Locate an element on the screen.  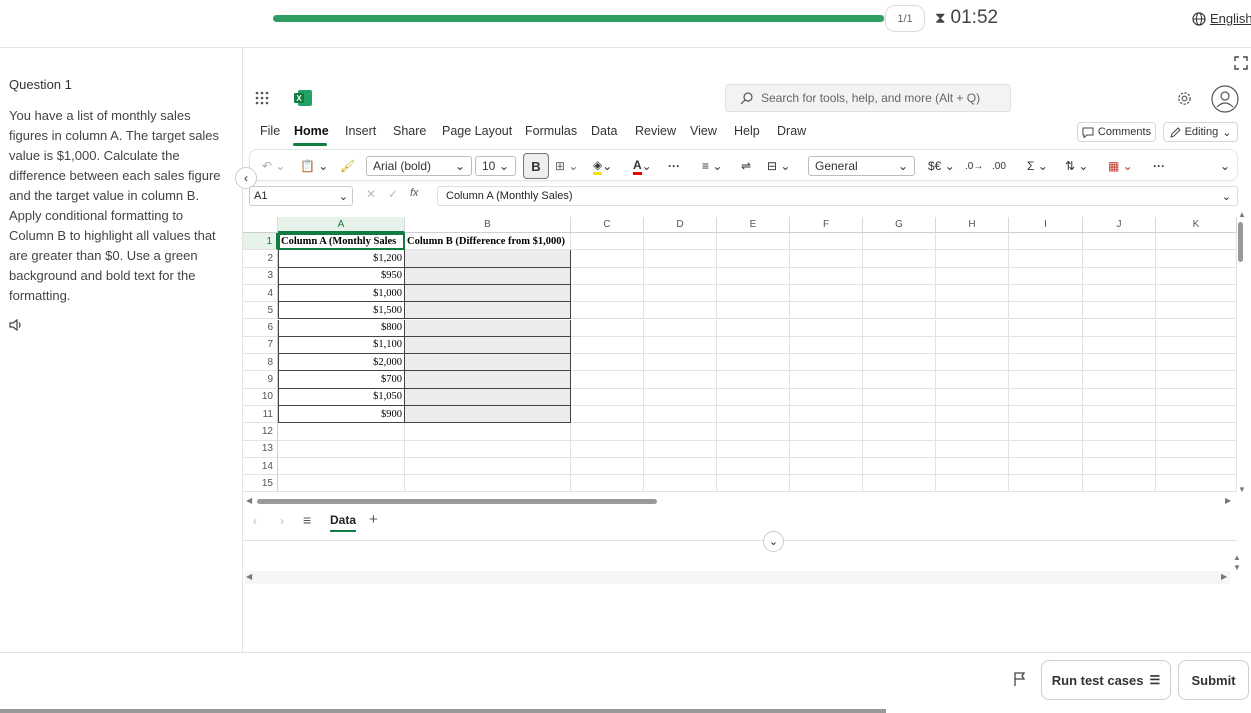
add-sheet-icon: + is located at coordinates (373, 519).